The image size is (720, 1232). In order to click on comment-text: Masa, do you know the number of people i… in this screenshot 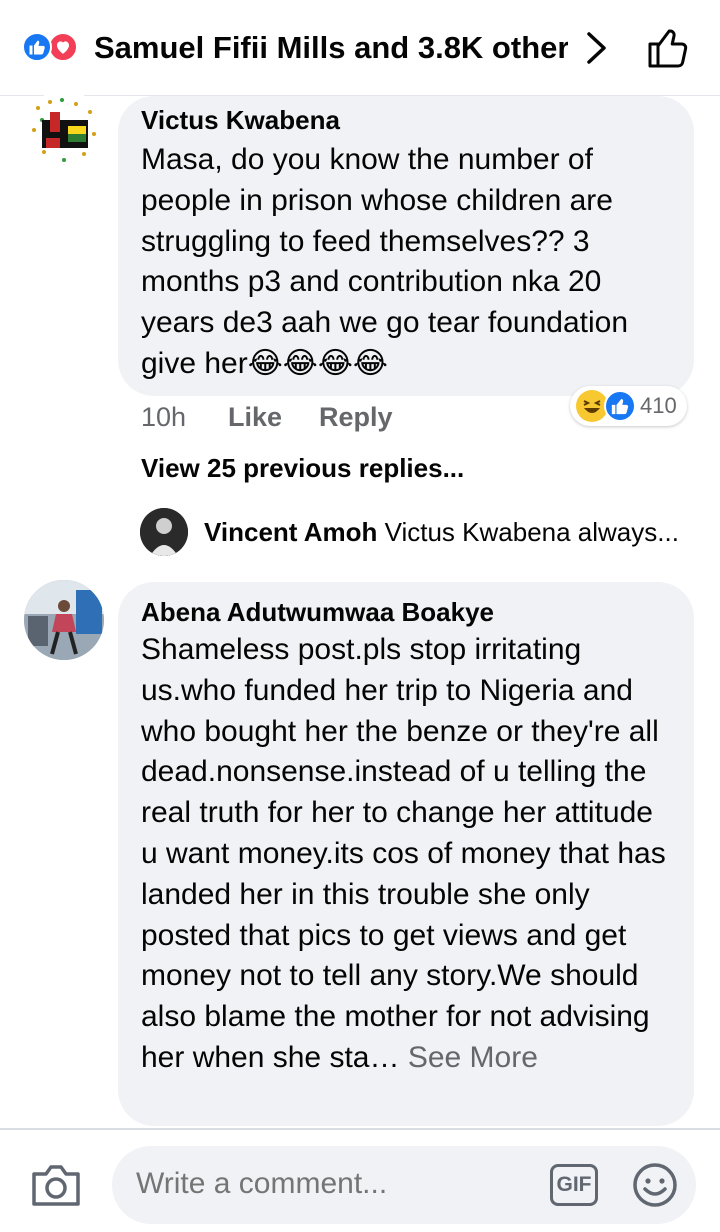, I will do `click(406, 262)`.